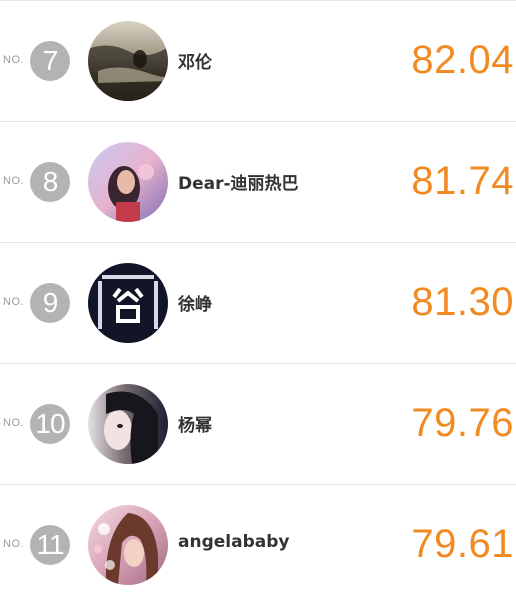 The height and width of the screenshot is (605, 516). I want to click on user-name: angelababy, so click(233, 542).